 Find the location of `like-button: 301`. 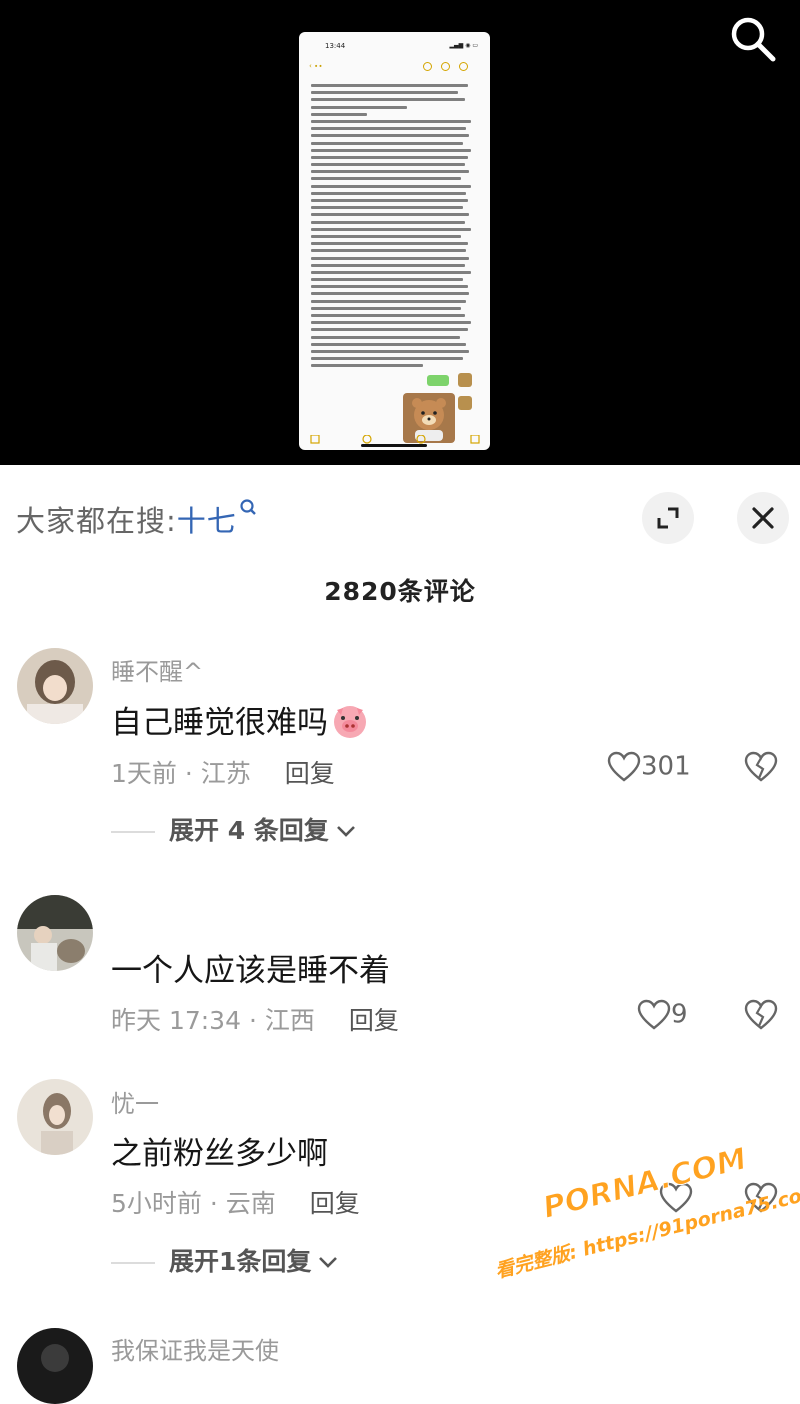

like-button: 301 is located at coordinates (649, 767).